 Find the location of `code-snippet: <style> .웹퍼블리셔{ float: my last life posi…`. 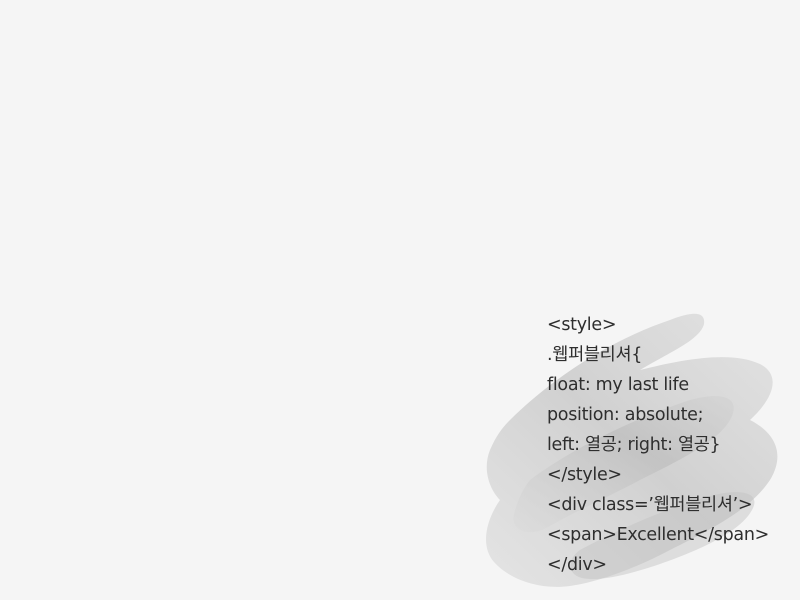

code-snippet: <style> .웹퍼블리셔{ float: my last life posi… is located at coordinates (658, 445).